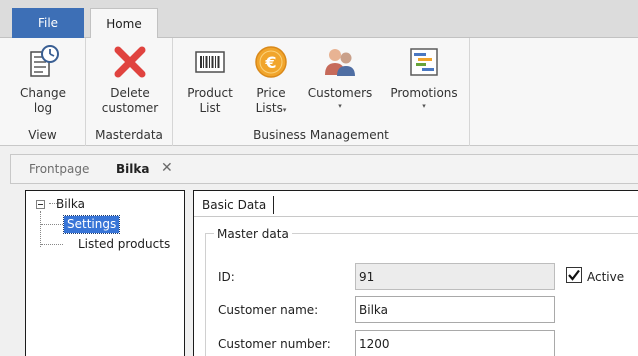 This screenshot has height=356, width=638. Describe the element at coordinates (268, 310) in the screenshot. I see `customer-name-label: Customer name:` at that location.